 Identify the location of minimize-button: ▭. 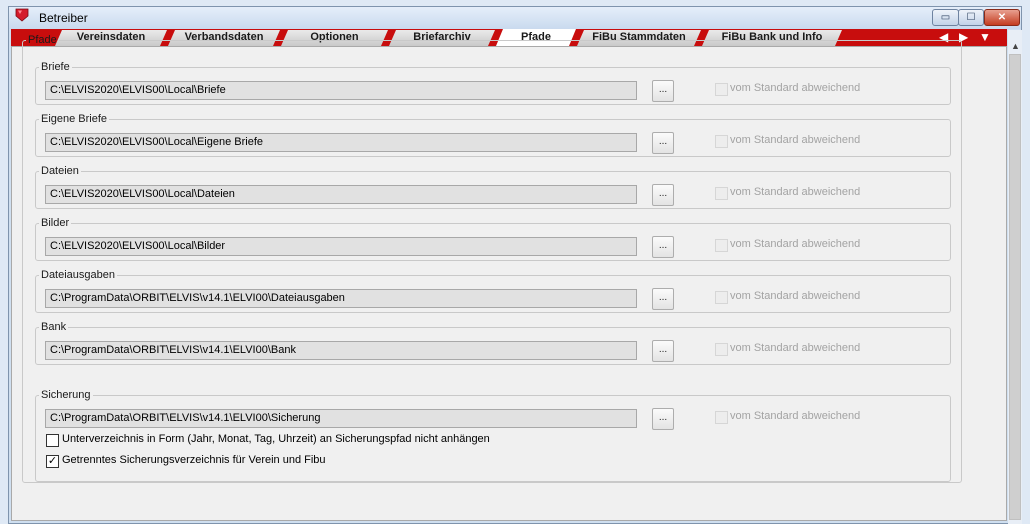
(945, 17).